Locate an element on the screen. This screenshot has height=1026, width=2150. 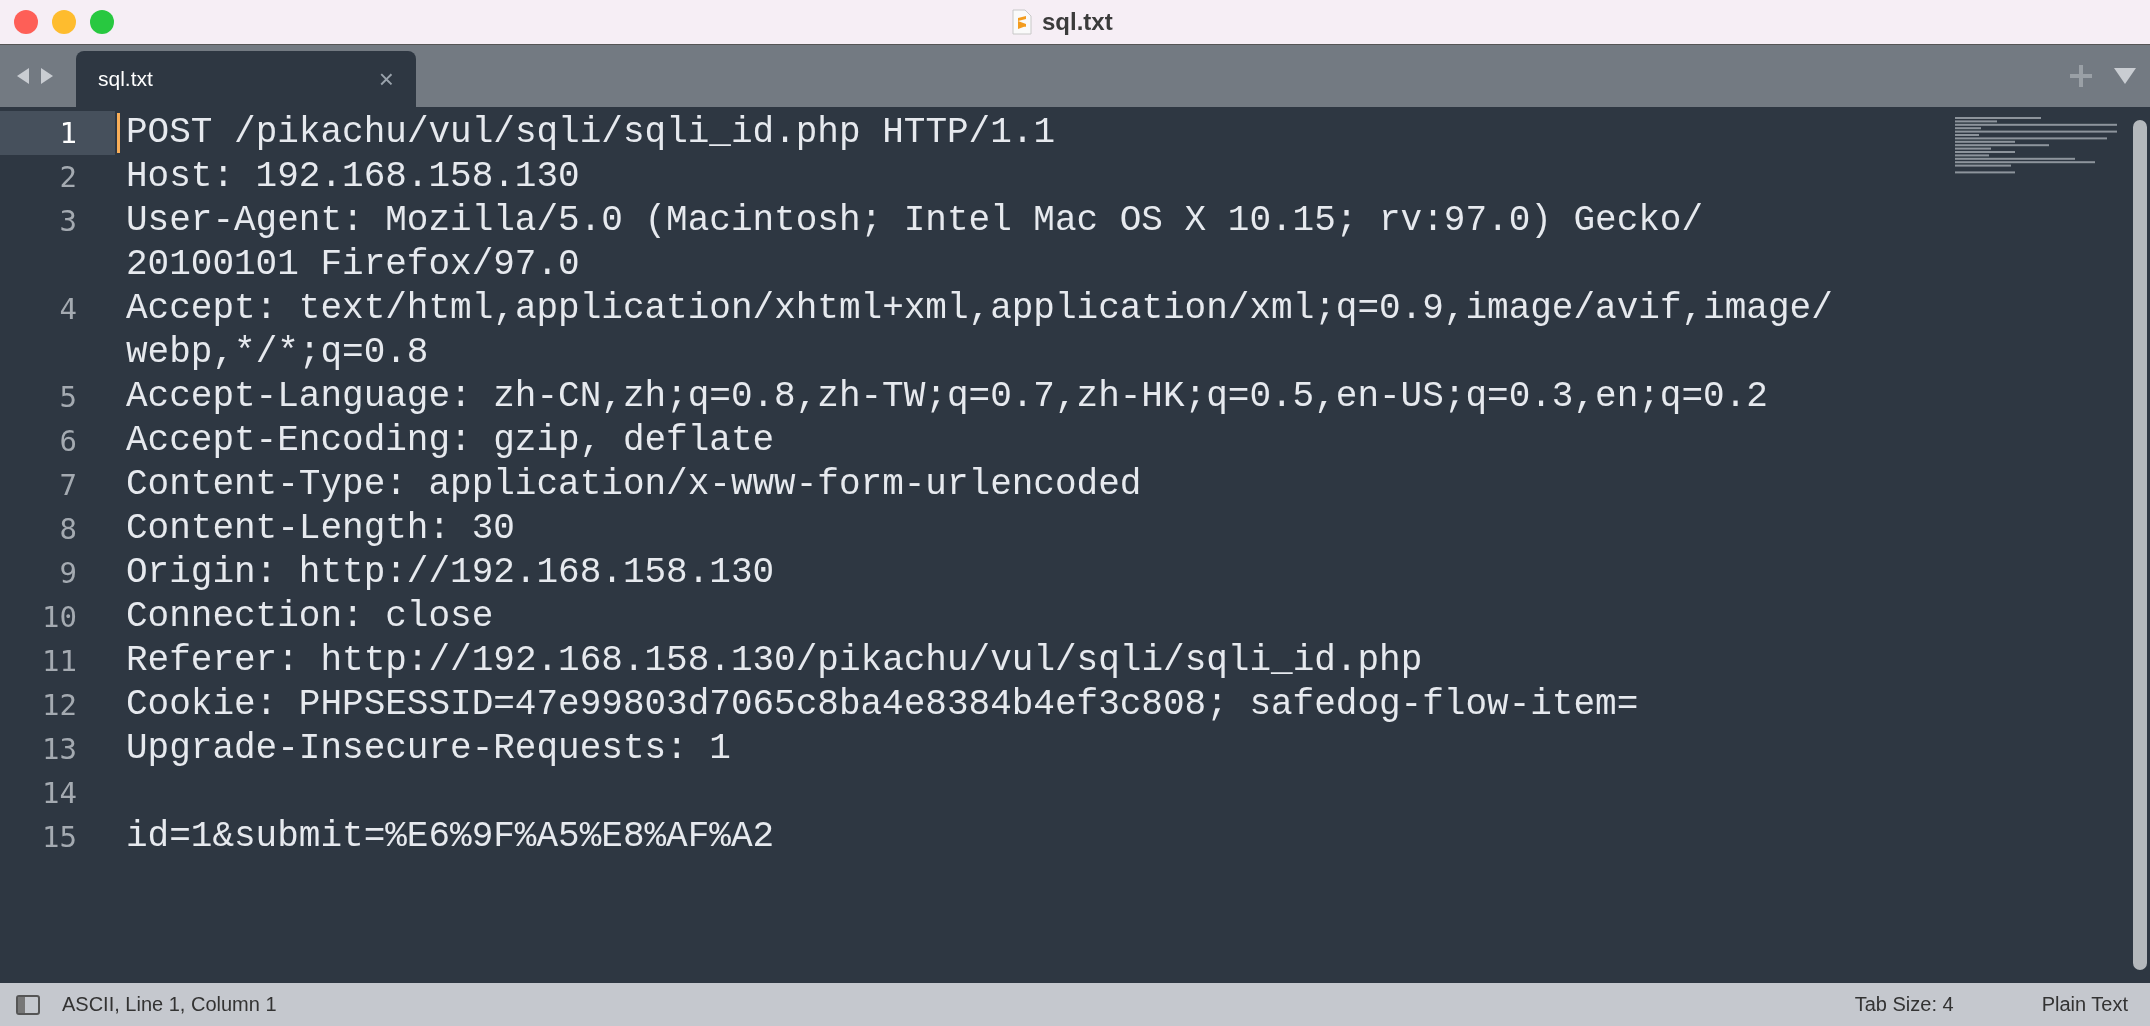
code-line: Accept-Language: zh-CN,zh;q=0.8,zh-TW;q=0.7,zh-HK;q=0.5,en-US;q=0.3,en;q=0.2 is located at coordinates (947, 396).